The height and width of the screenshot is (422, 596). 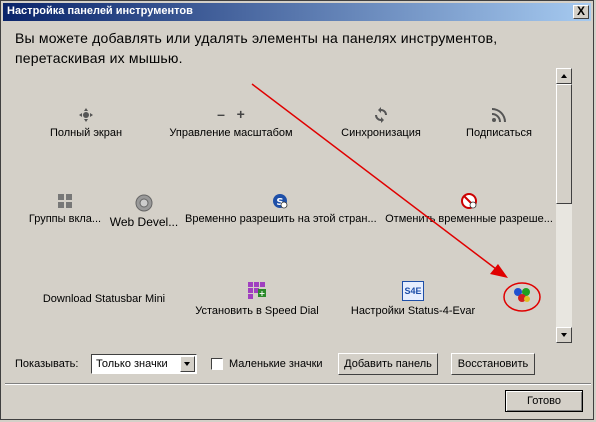 I want to click on item-label: Полный экран, so click(x=86, y=133).